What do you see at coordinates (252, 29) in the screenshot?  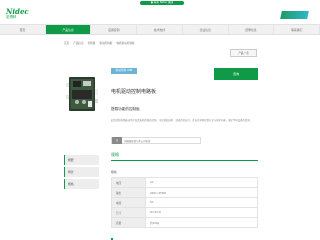 I see `nav-item-careers: 招聘信息` at bounding box center [252, 29].